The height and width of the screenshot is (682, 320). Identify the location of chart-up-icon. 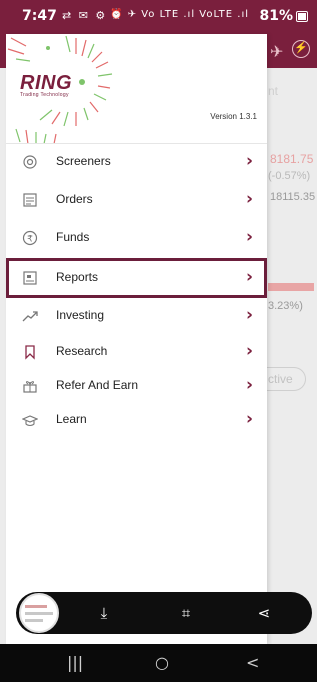
(30, 316).